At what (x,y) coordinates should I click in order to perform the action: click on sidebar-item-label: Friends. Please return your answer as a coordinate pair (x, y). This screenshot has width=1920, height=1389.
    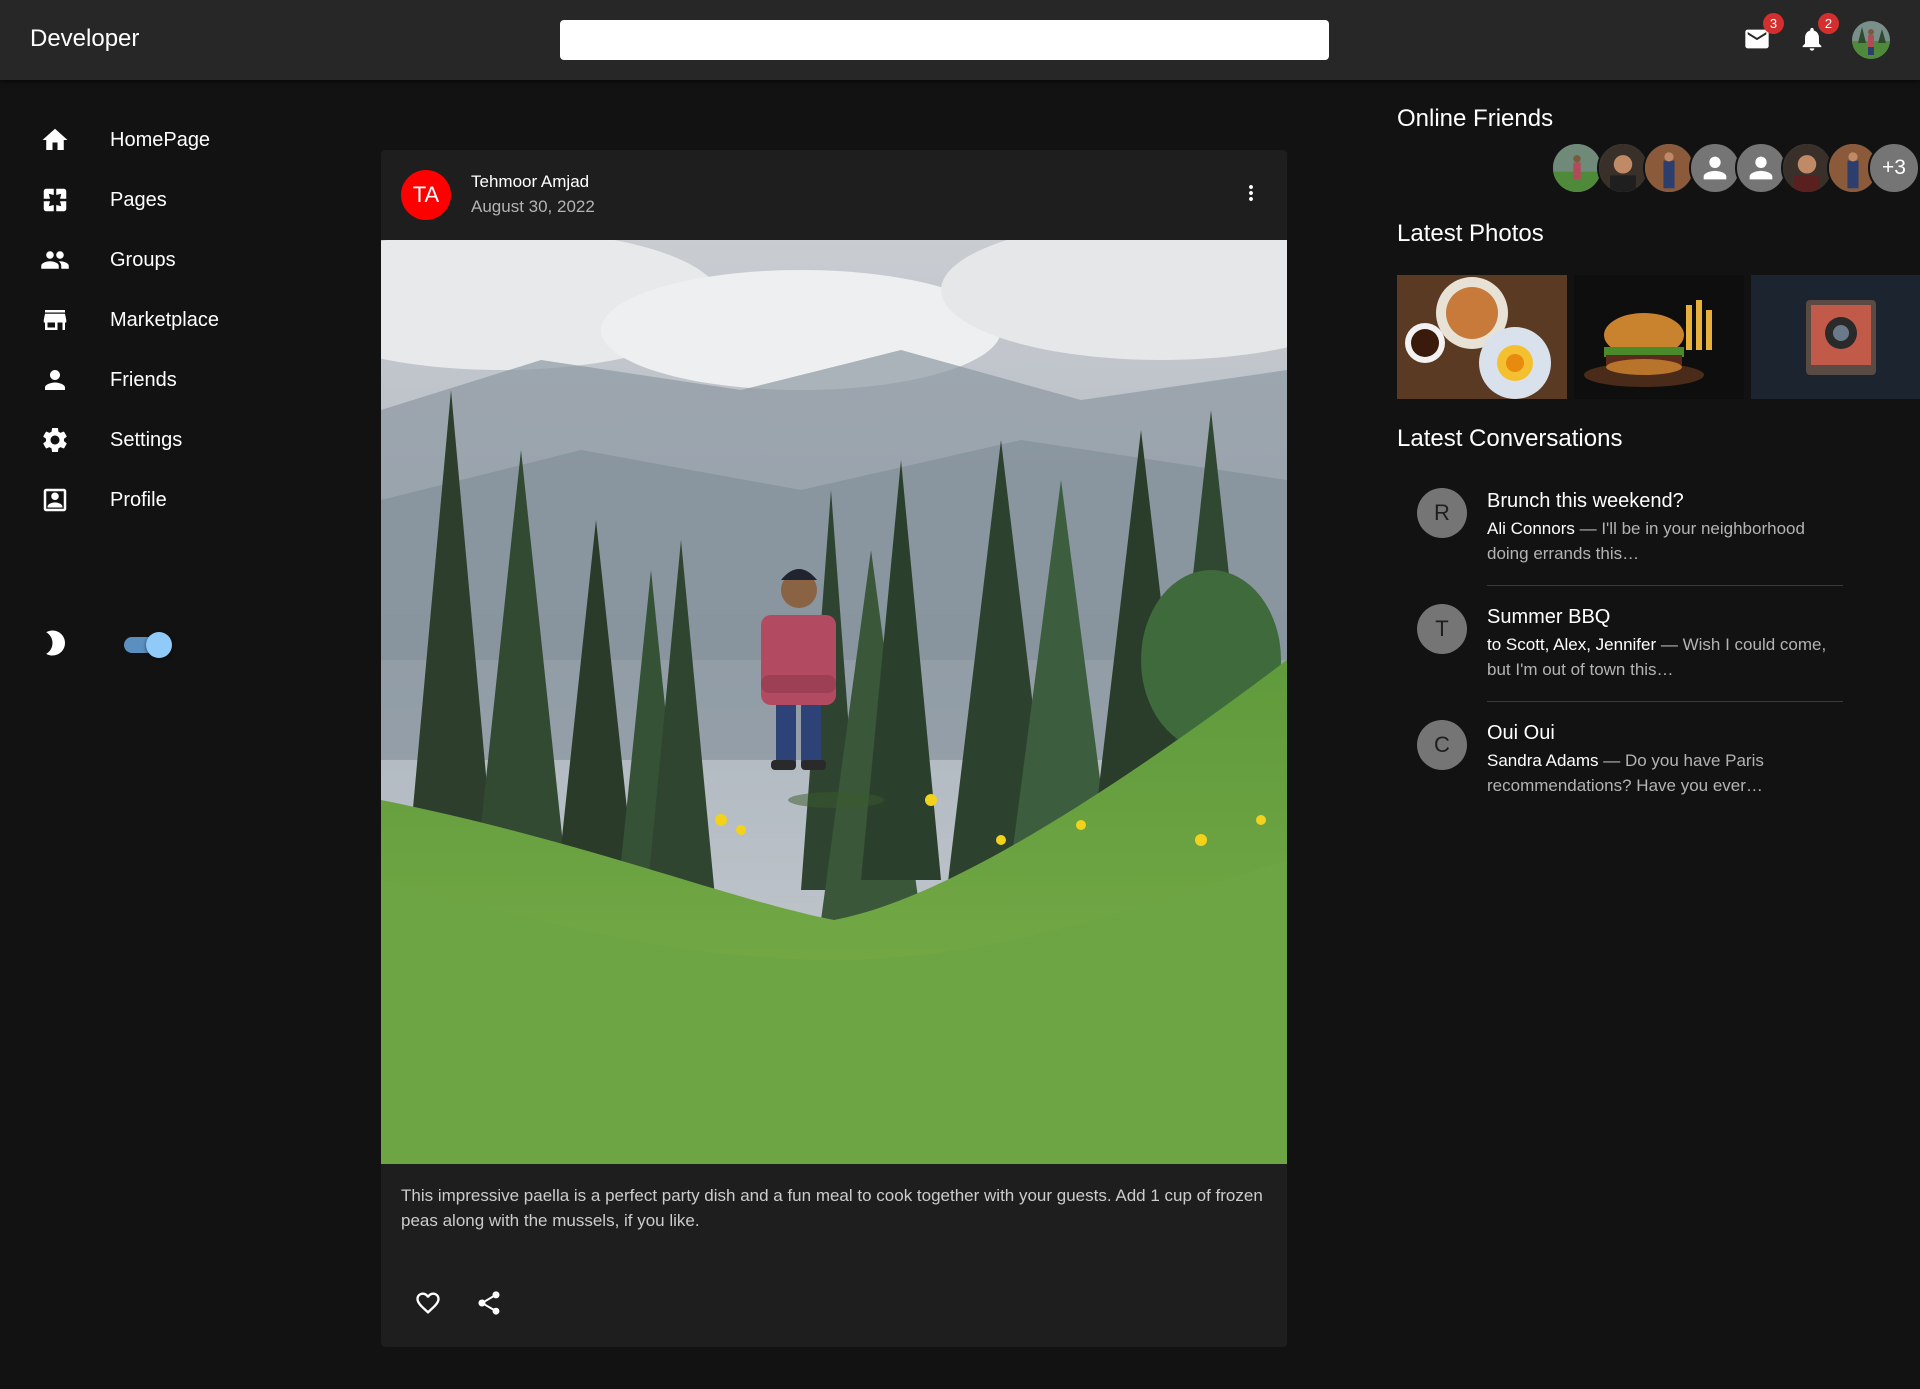
    Looking at the image, I should click on (143, 379).